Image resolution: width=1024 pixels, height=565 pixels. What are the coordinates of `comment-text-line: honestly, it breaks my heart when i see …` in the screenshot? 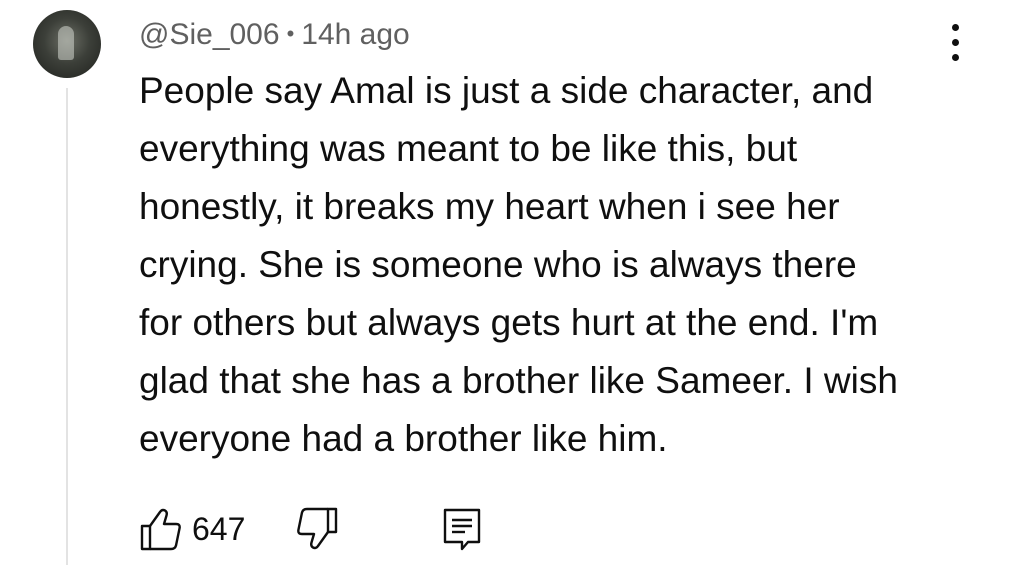 It's located at (489, 206).